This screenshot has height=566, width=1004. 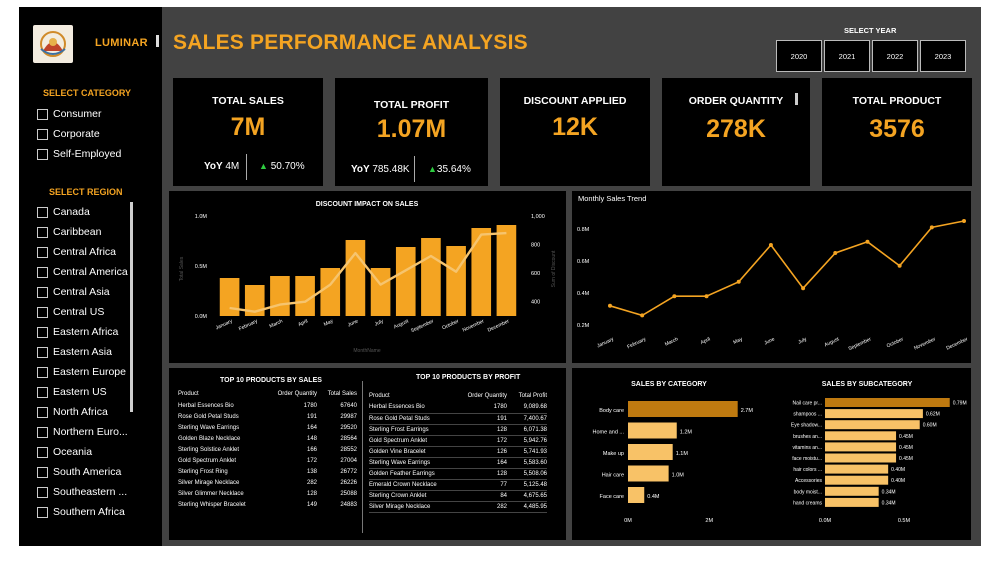 I want to click on table-row: Silver Glimmer Necklace 128 25088, so click(x=267, y=493).